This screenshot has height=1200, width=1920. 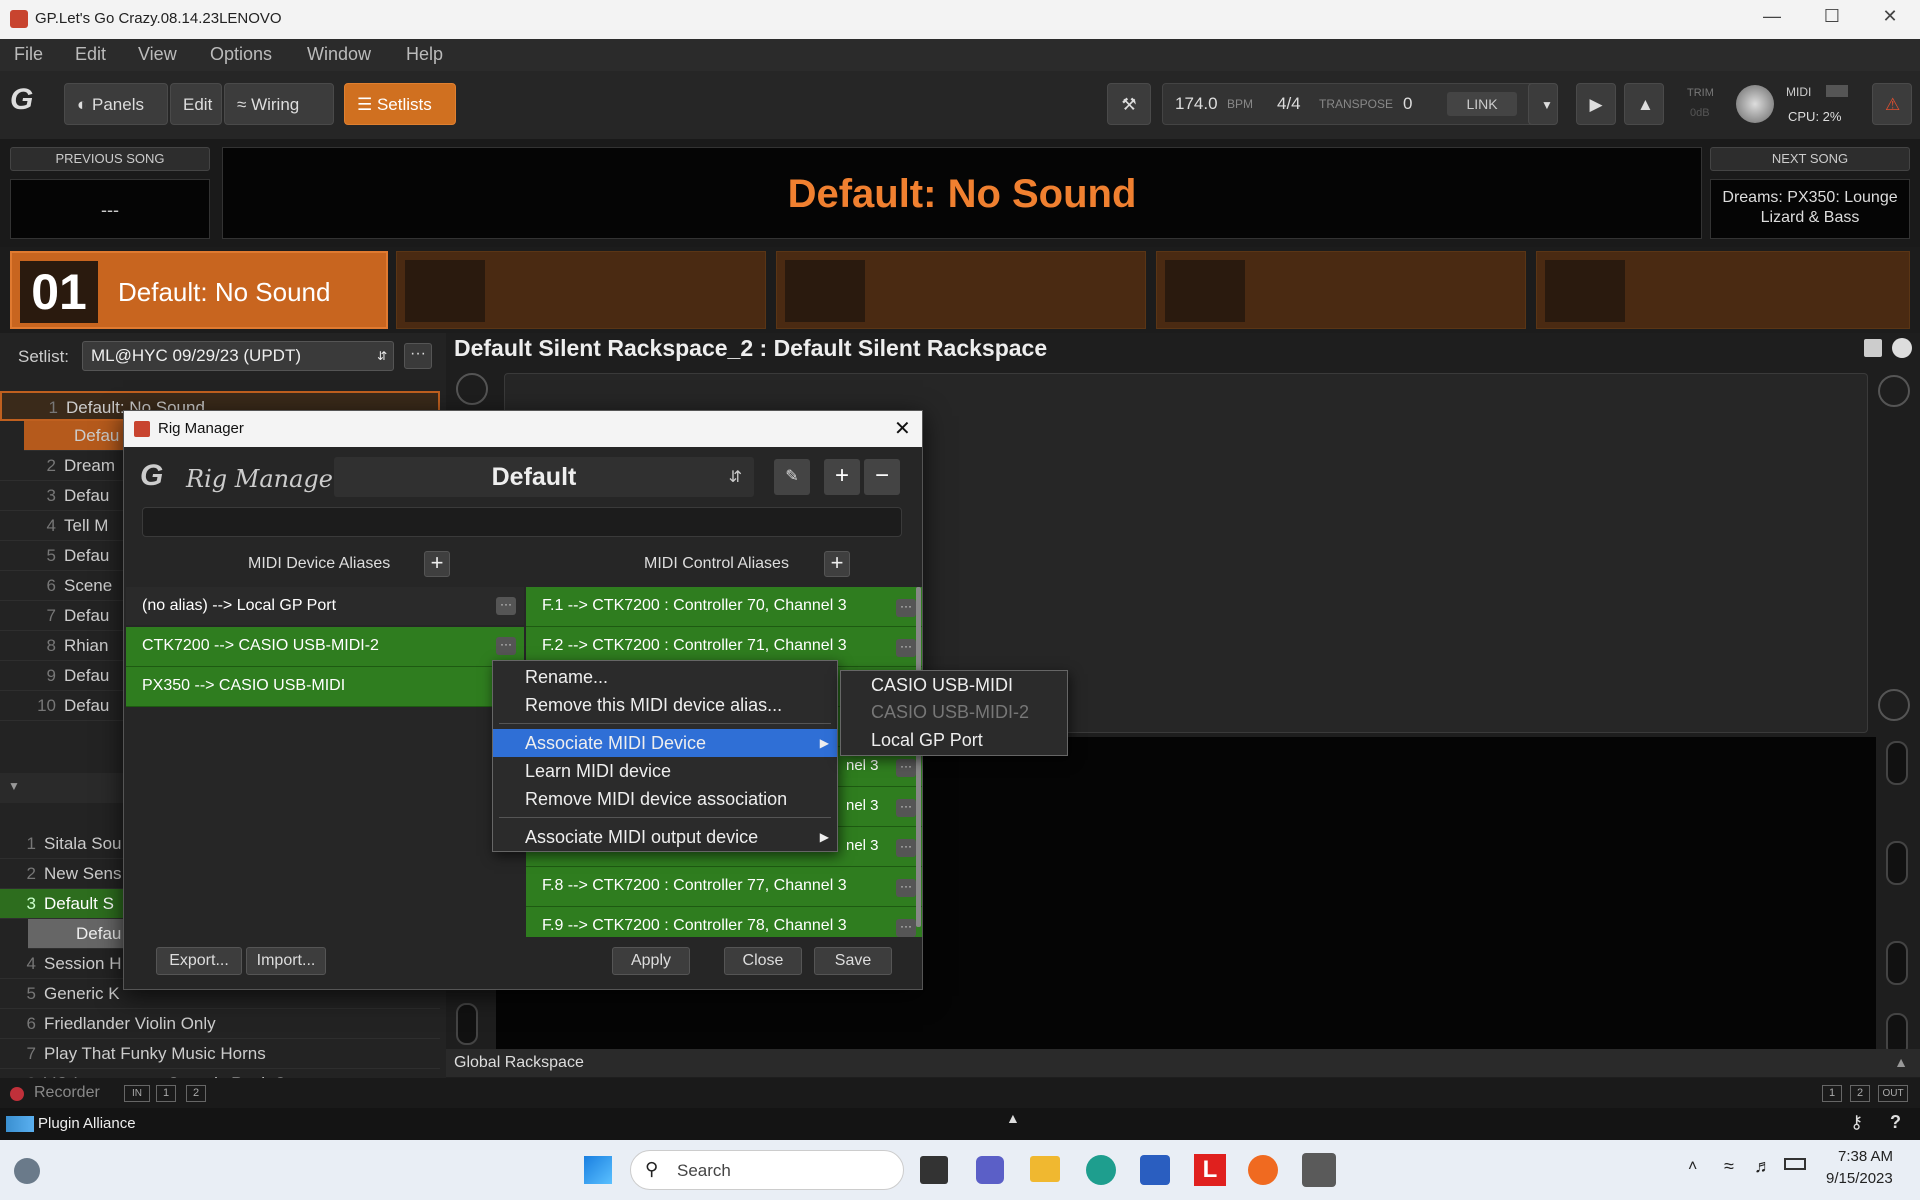 I want to click on minimize-icon: —, so click(x=1772, y=19).